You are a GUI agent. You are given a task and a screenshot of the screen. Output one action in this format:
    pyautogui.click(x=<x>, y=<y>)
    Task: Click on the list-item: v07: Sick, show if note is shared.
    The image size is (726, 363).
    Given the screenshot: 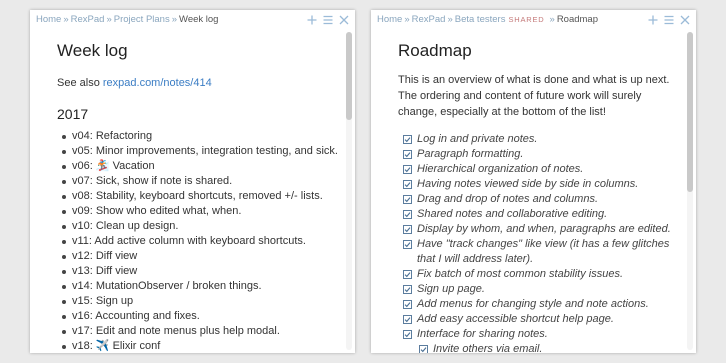 What is the action you would take?
    pyautogui.click(x=201, y=181)
    